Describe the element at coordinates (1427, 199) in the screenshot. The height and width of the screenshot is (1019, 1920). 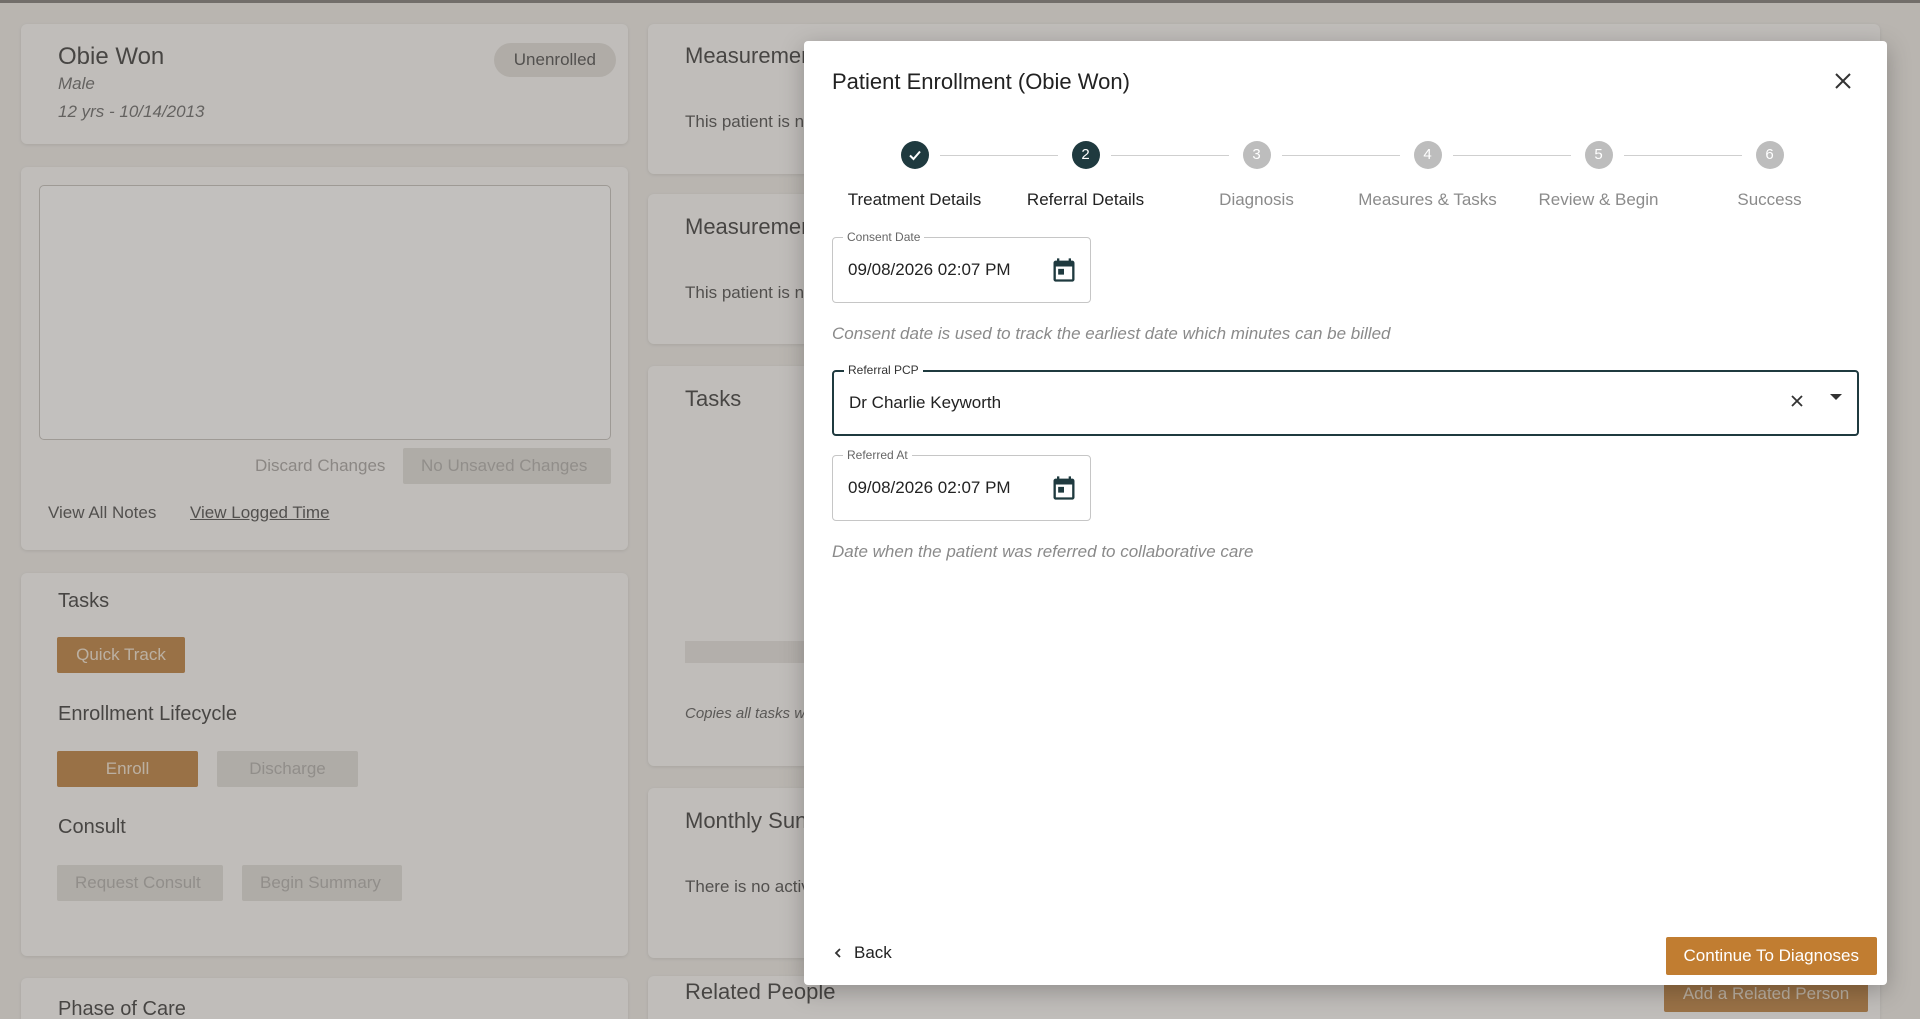
I see `step-label: Measures & Tasks` at that location.